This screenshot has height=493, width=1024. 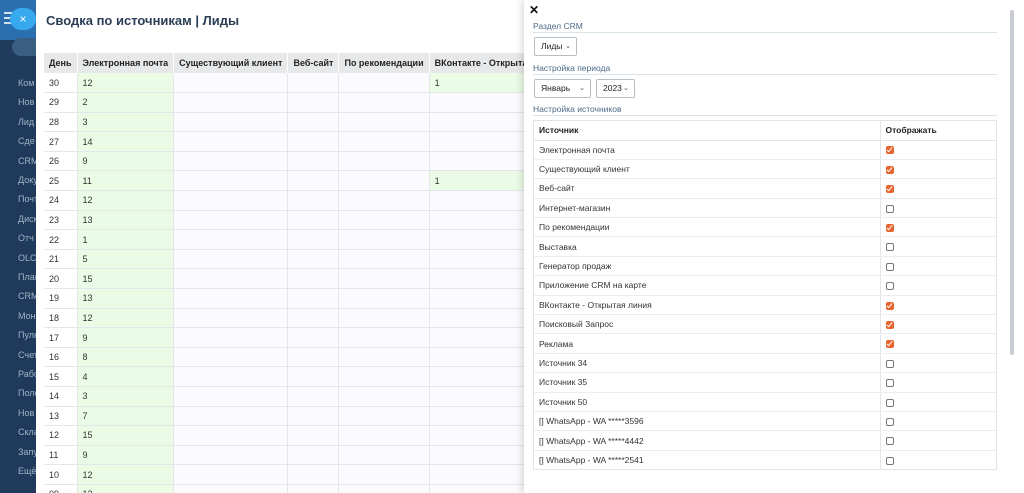 What do you see at coordinates (61, 279) in the screenshot?
I see `day-cell: 20` at bounding box center [61, 279].